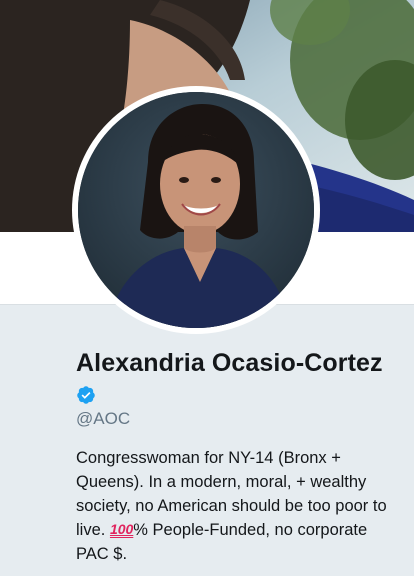 Image resolution: width=414 pixels, height=576 pixels. I want to click on verified-badge-icon, so click(86, 395).